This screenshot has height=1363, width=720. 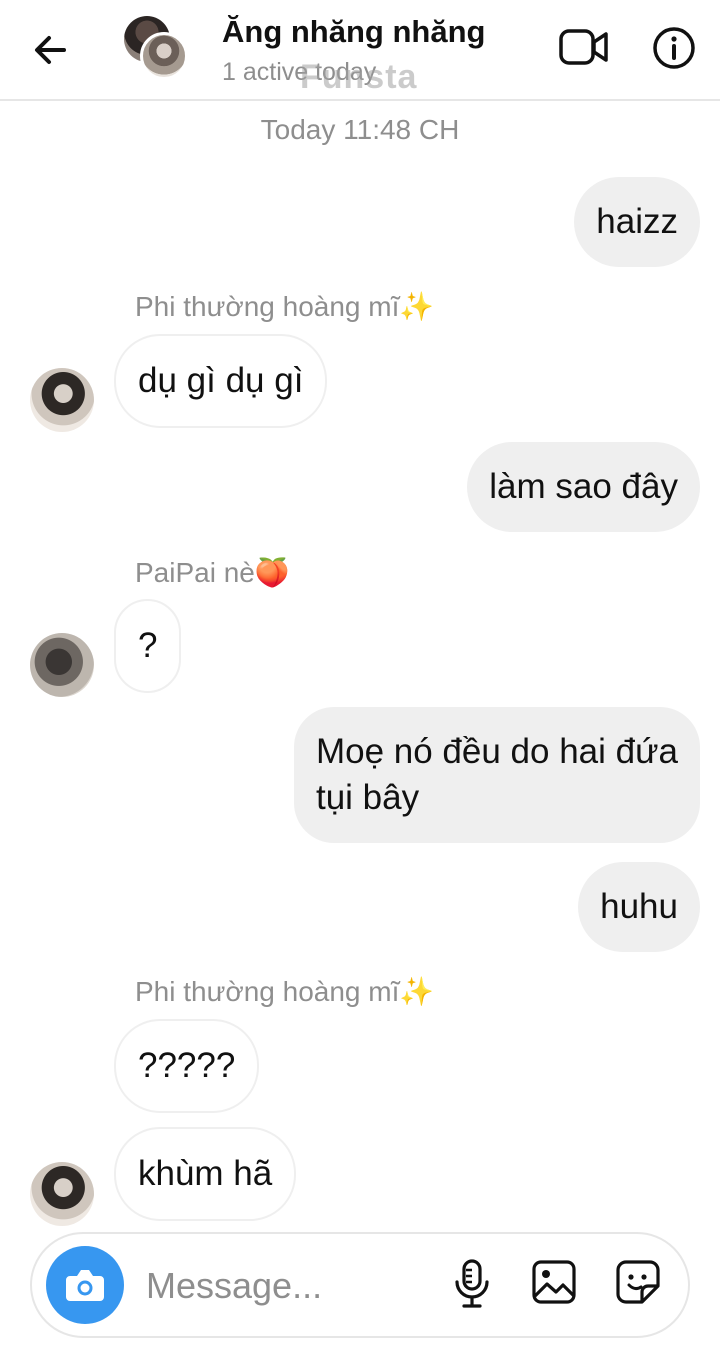 I want to click on camera-button, so click(x=85, y=1285).